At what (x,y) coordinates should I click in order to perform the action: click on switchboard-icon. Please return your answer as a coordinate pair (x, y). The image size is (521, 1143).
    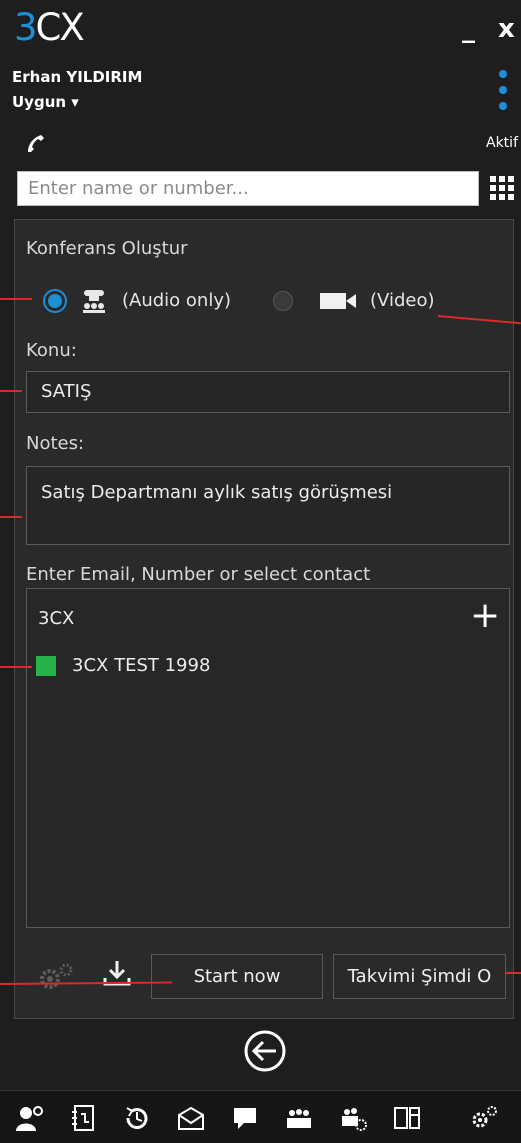
    Looking at the image, I should click on (407, 1118).